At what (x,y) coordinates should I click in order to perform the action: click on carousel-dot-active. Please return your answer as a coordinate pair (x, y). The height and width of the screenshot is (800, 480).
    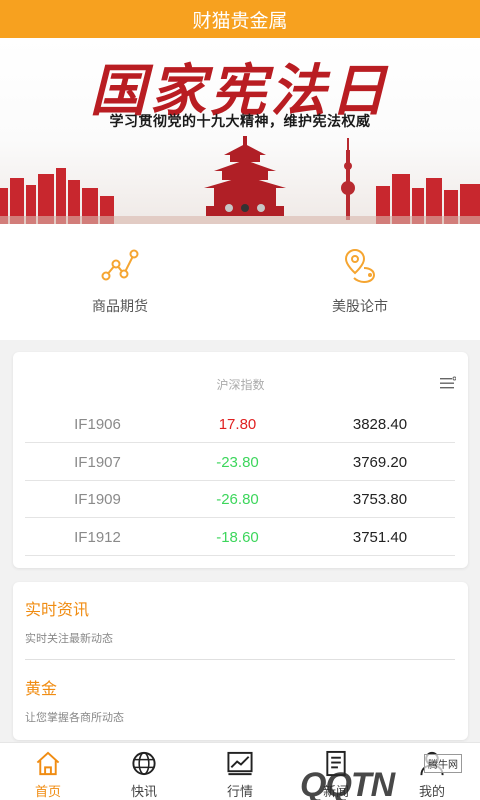
    Looking at the image, I should click on (245, 208).